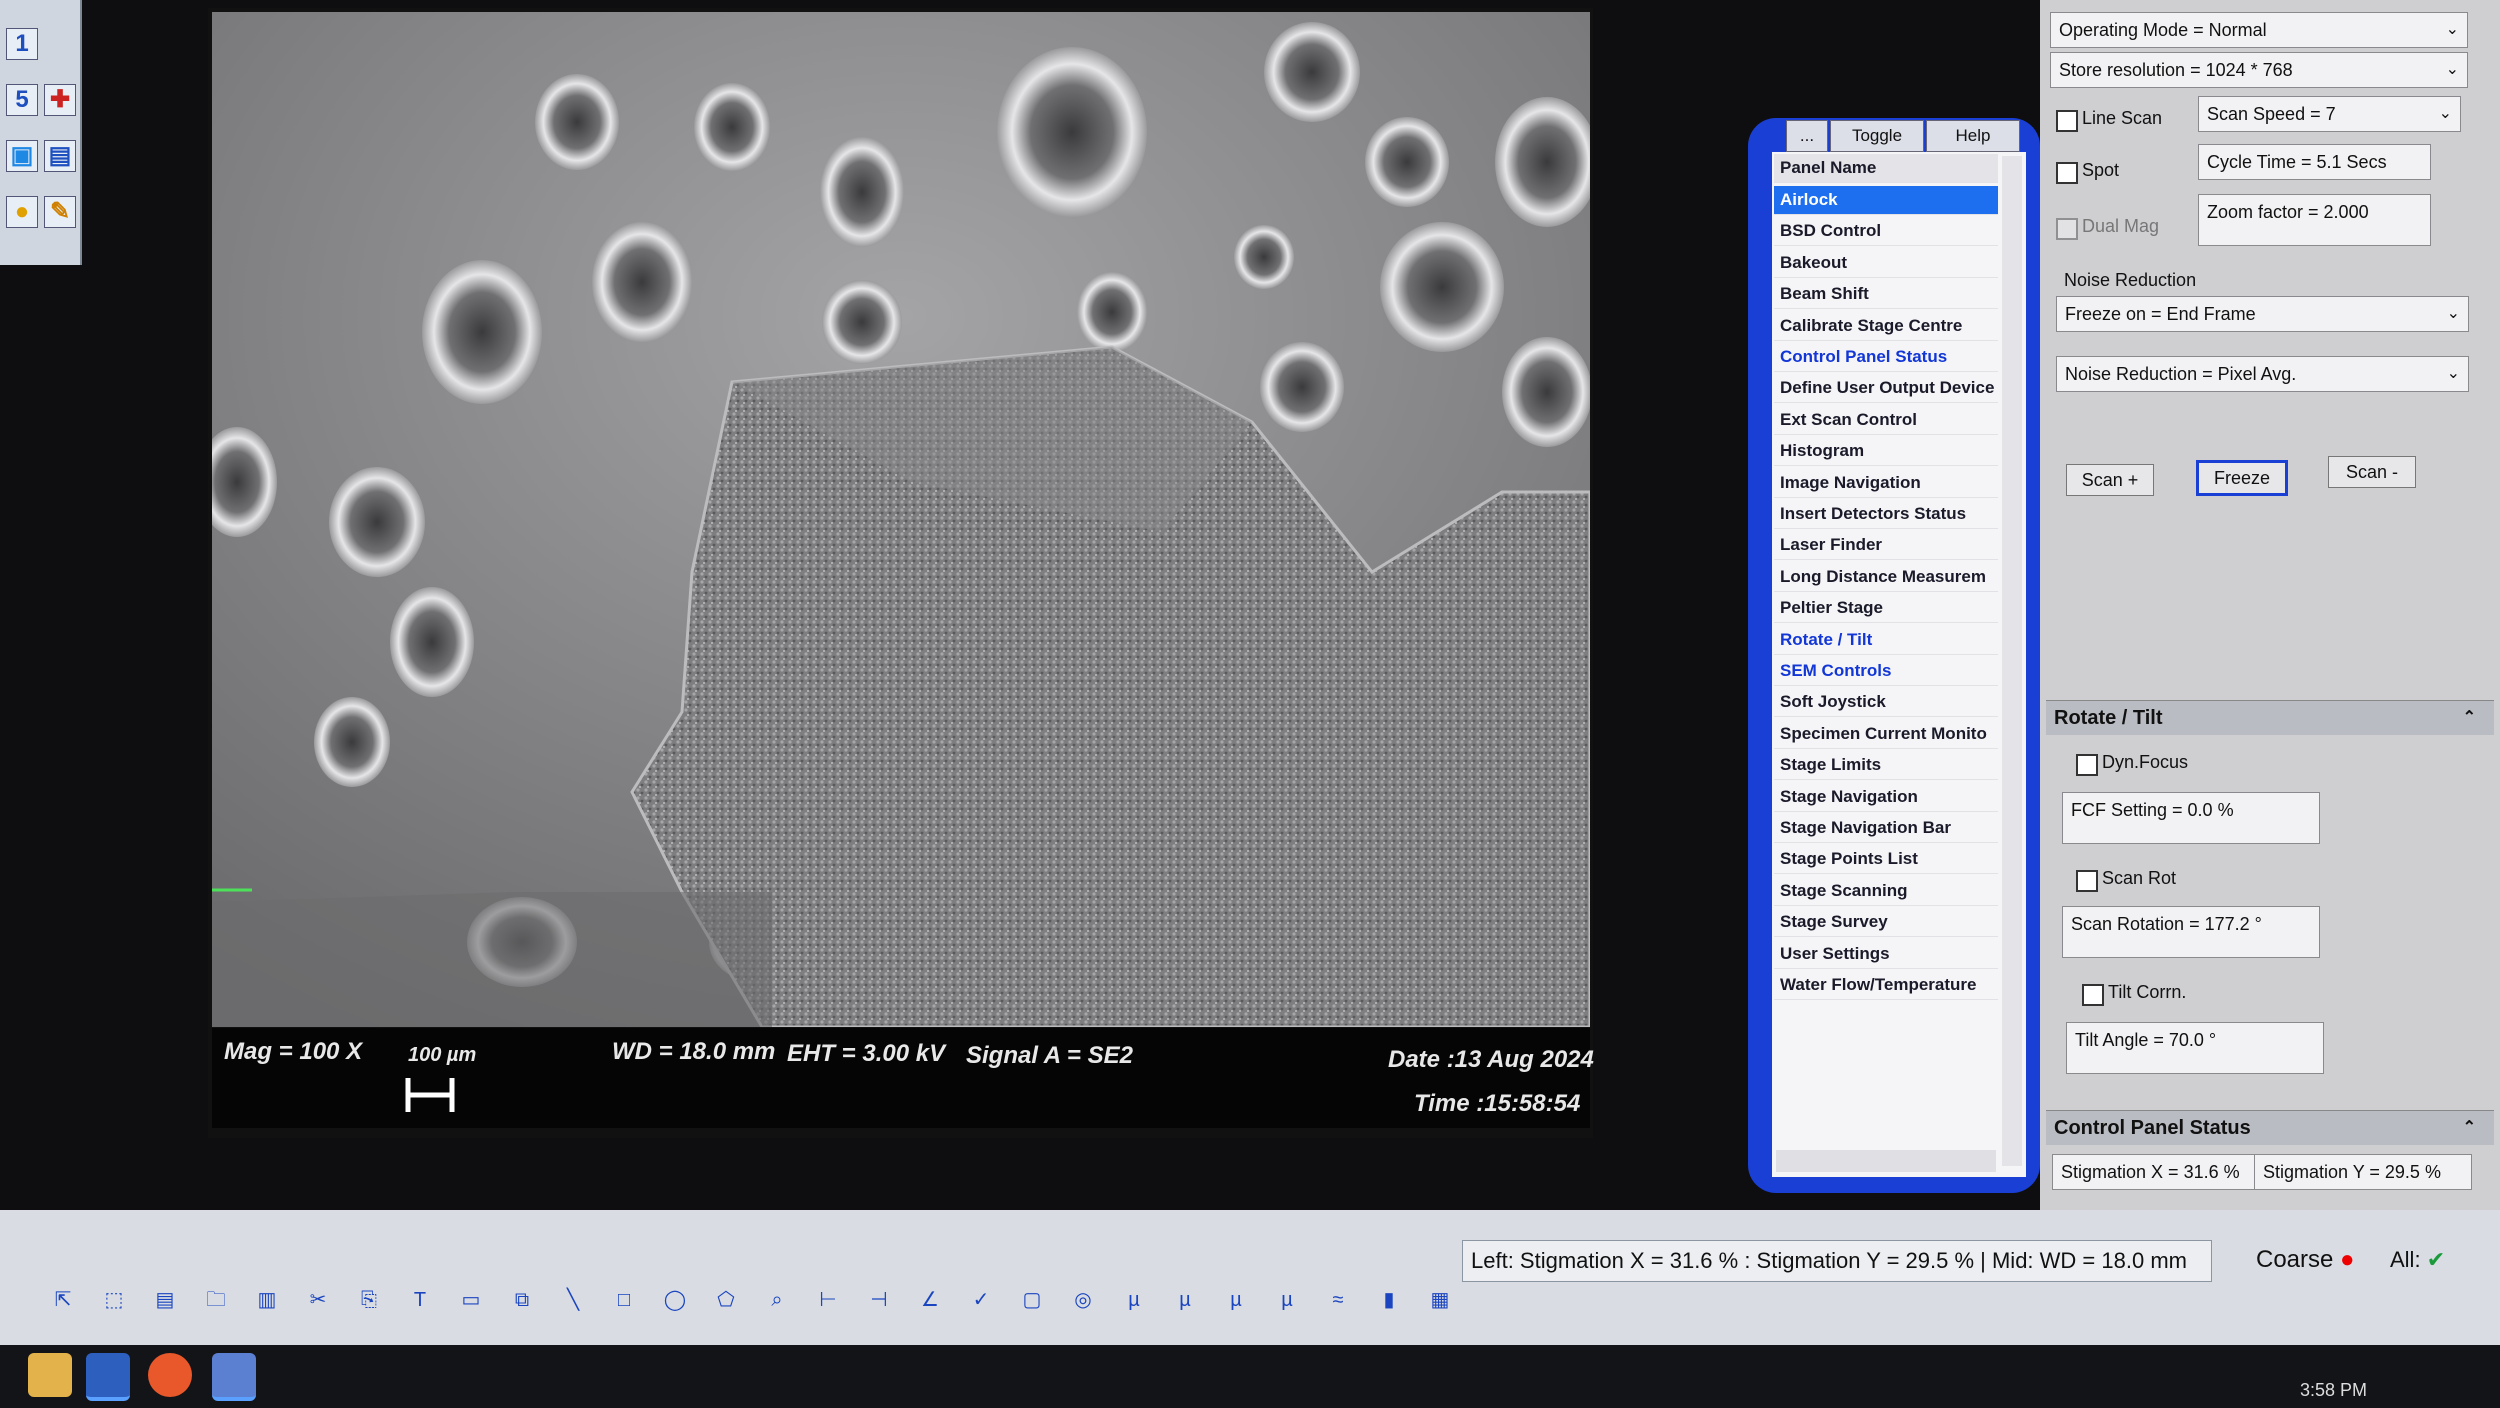 The width and height of the screenshot is (2500, 1408). Describe the element at coordinates (170, 1375) in the screenshot. I see `firefox-icon` at that location.